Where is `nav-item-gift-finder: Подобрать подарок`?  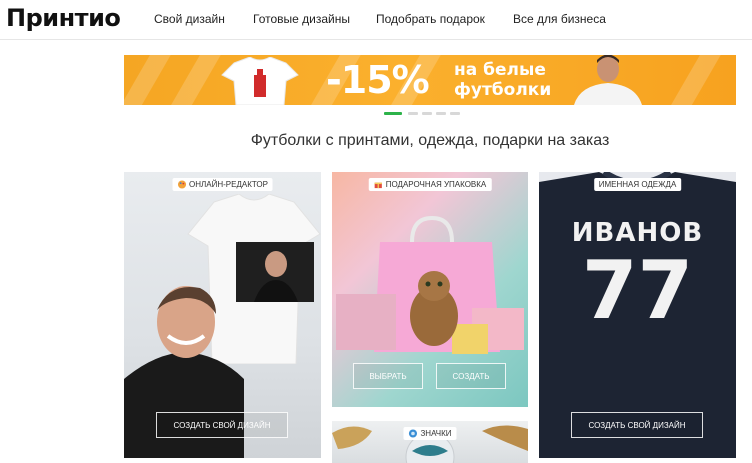 nav-item-gift-finder: Подобрать подарок is located at coordinates (430, 19).